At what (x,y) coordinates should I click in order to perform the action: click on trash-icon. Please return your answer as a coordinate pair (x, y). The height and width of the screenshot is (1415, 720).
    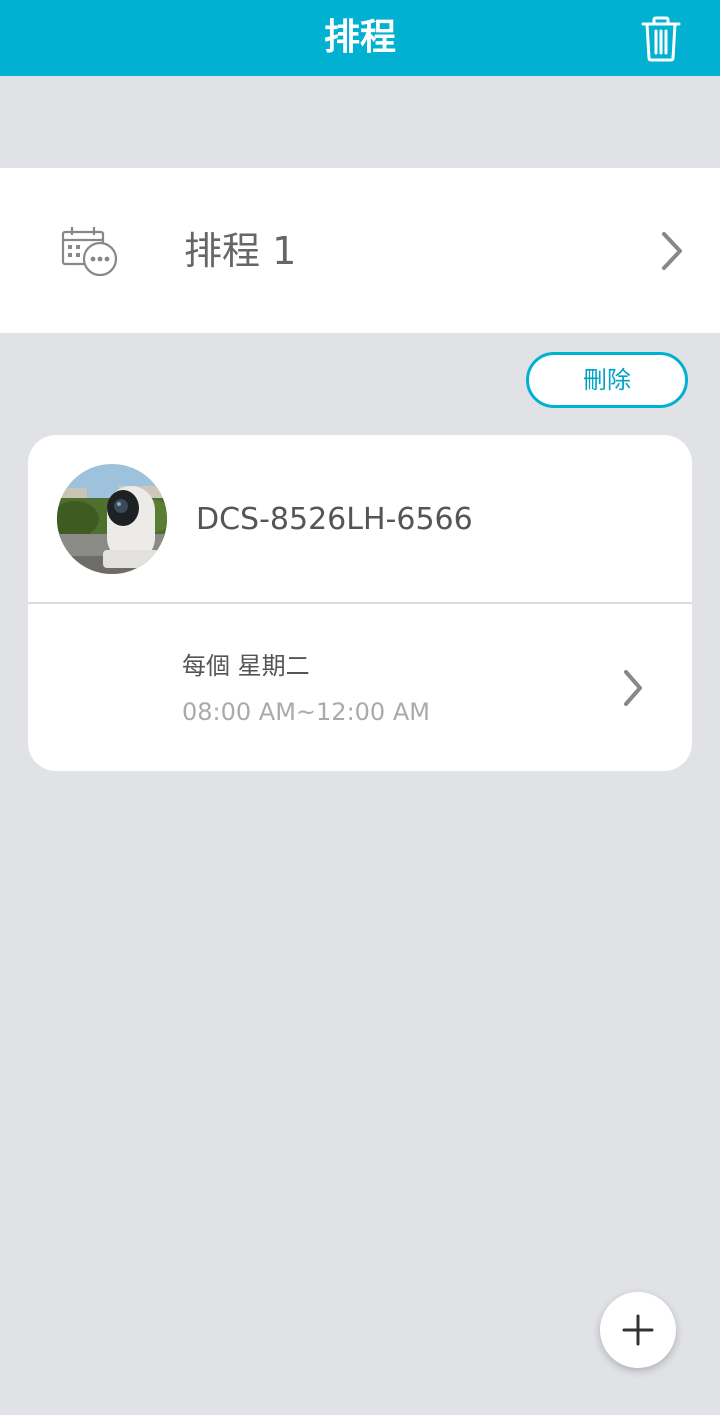
    Looking at the image, I should click on (661, 39).